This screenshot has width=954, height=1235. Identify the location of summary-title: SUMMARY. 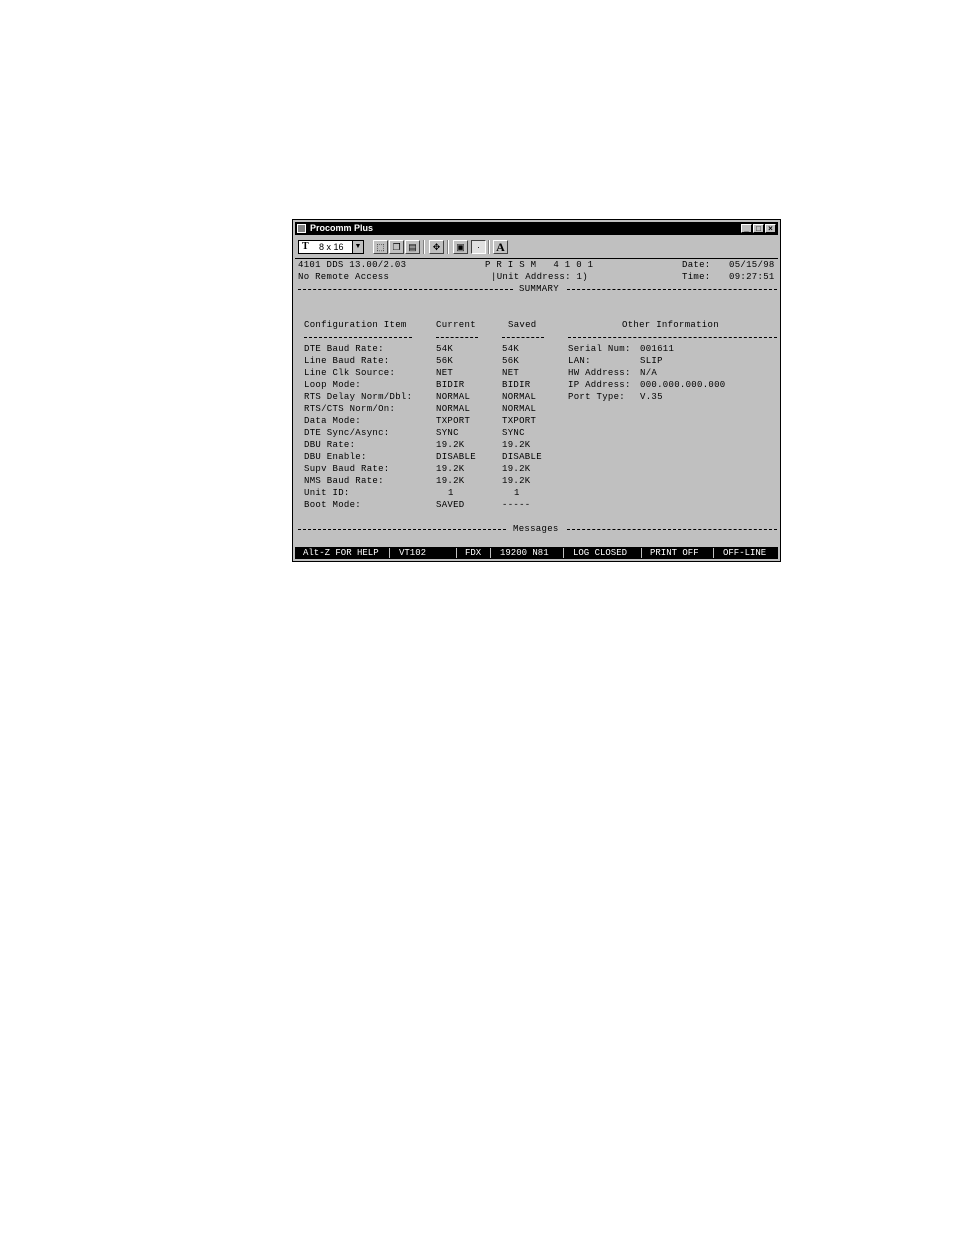
(539, 289).